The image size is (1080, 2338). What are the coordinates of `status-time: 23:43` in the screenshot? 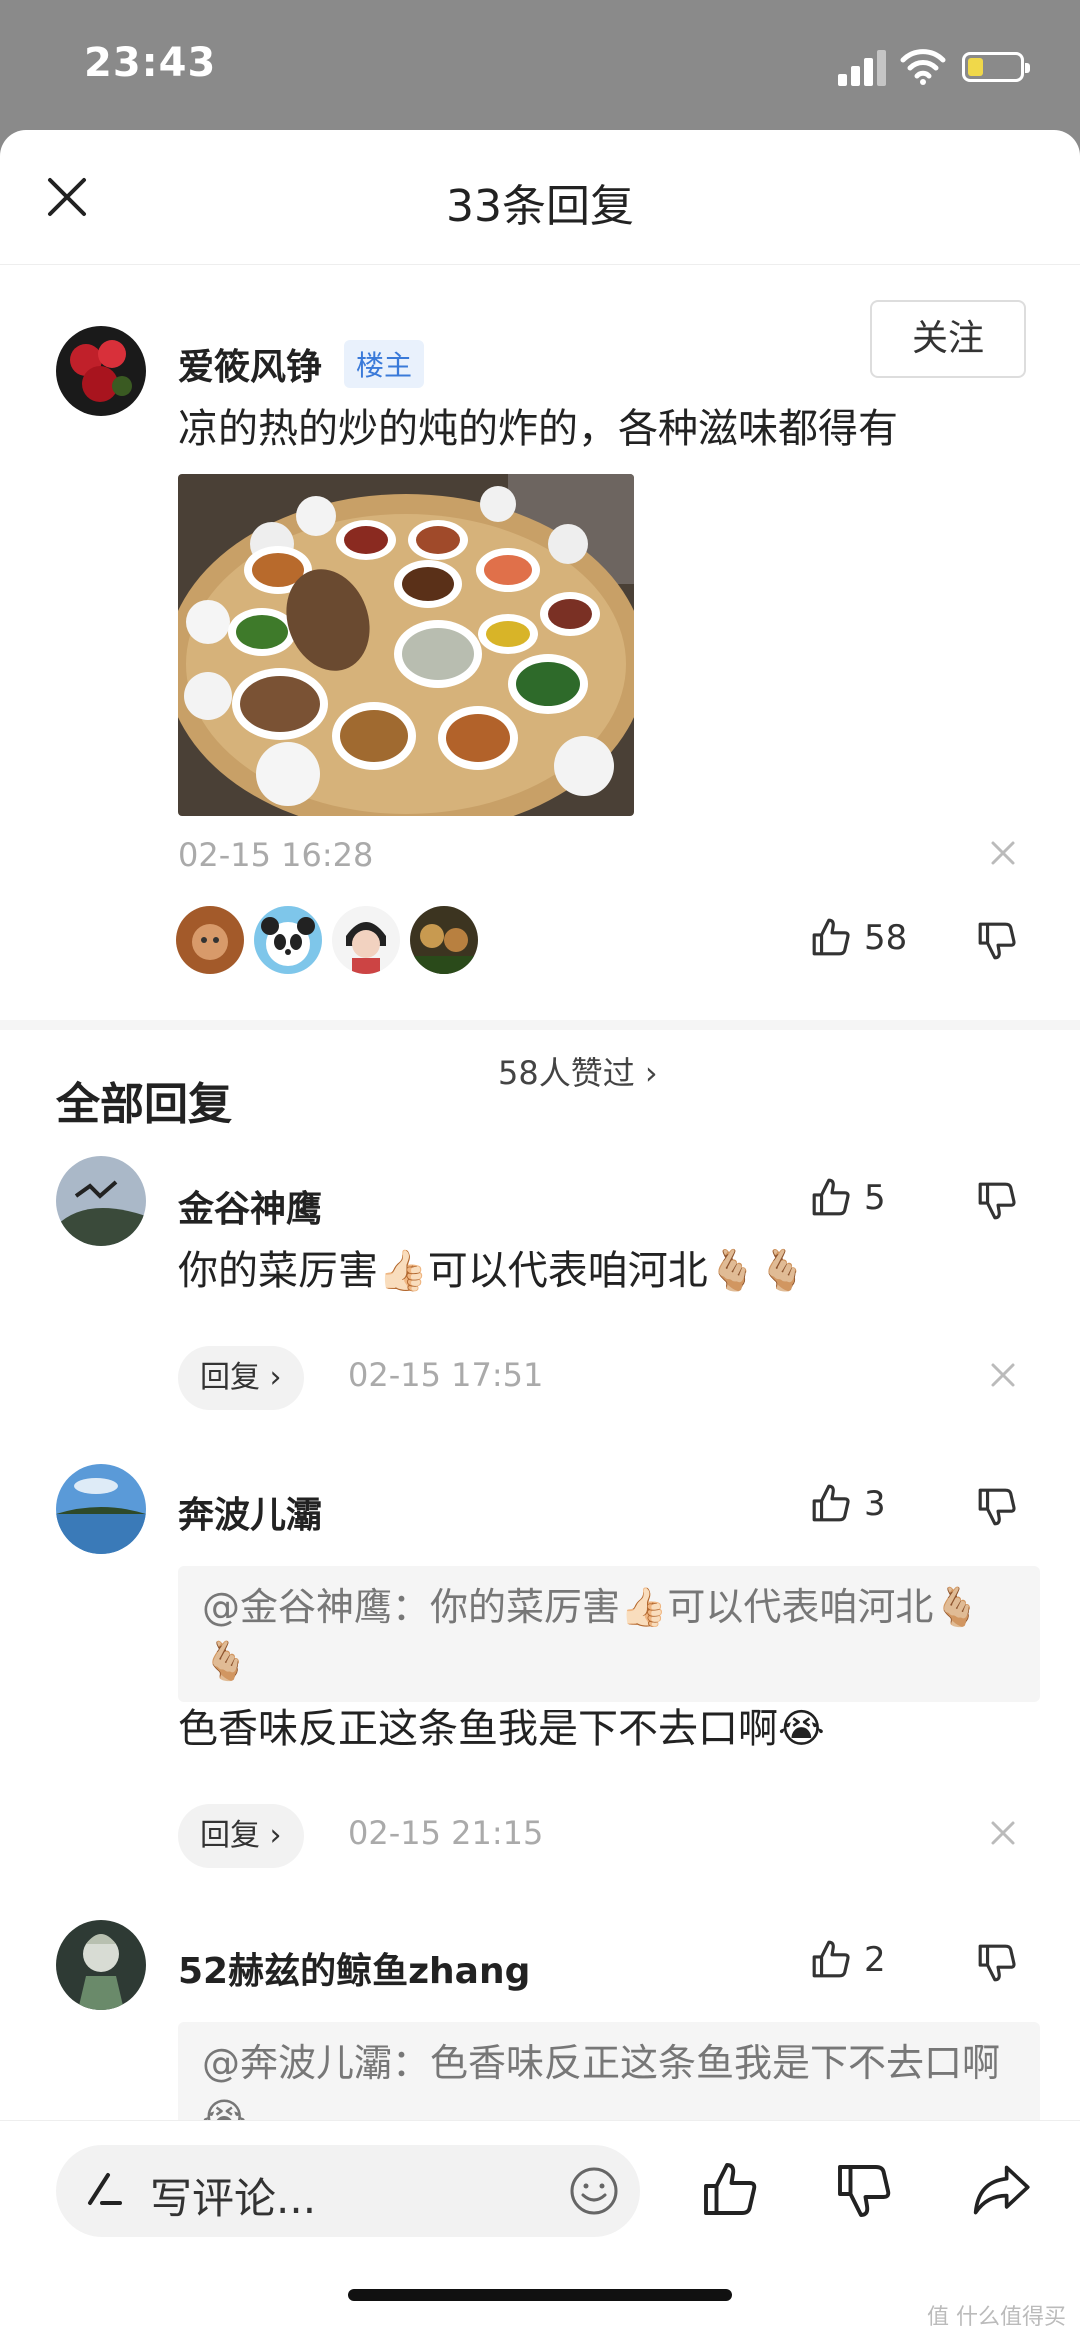 It's located at (150, 63).